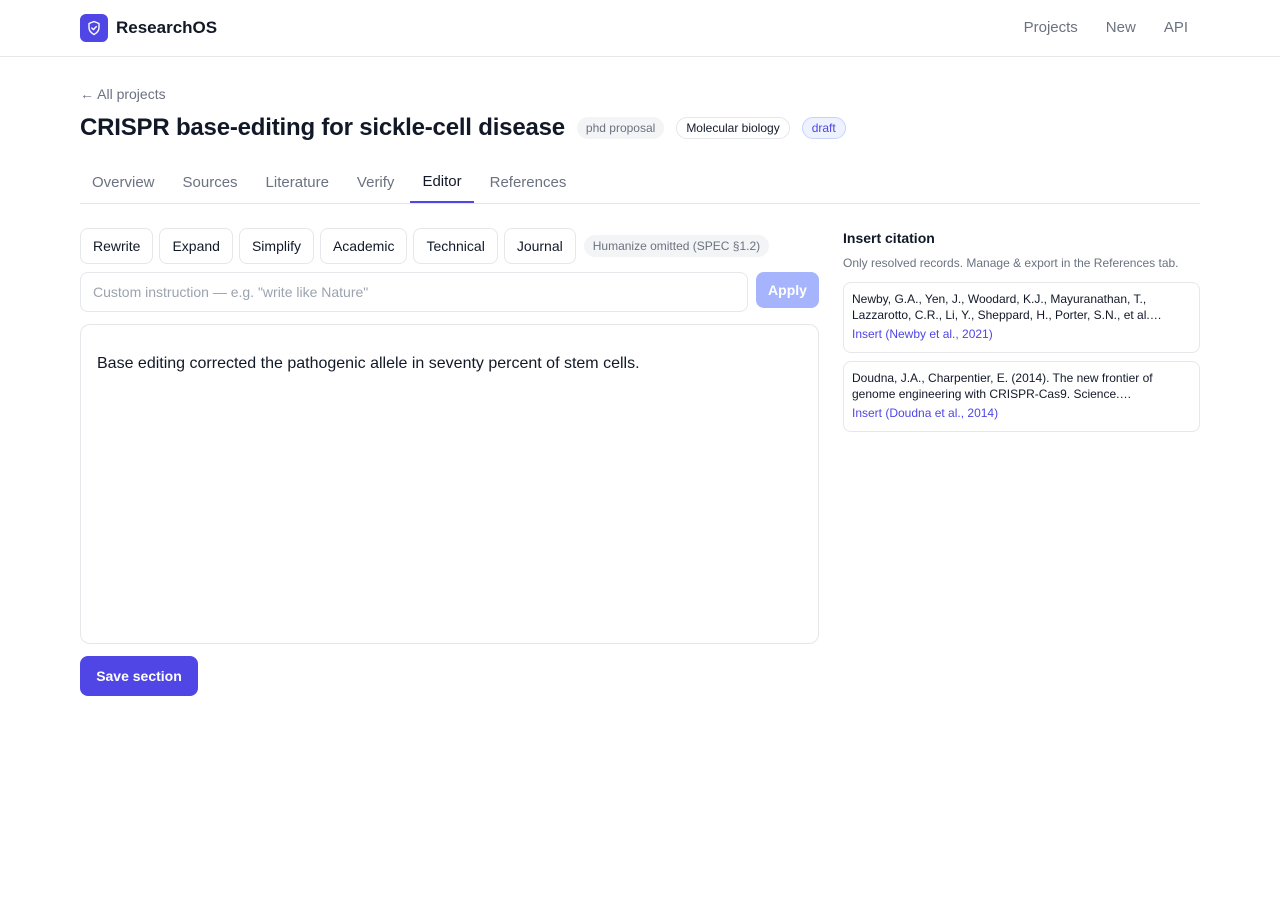  Describe the element at coordinates (1176, 27) in the screenshot. I see `nav-api-link: API` at that location.